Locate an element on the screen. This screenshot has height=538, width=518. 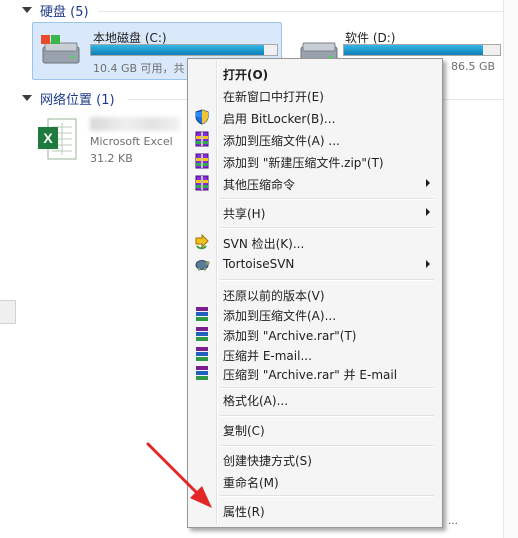
vertical-scrollbar is located at coordinates (510, 269).